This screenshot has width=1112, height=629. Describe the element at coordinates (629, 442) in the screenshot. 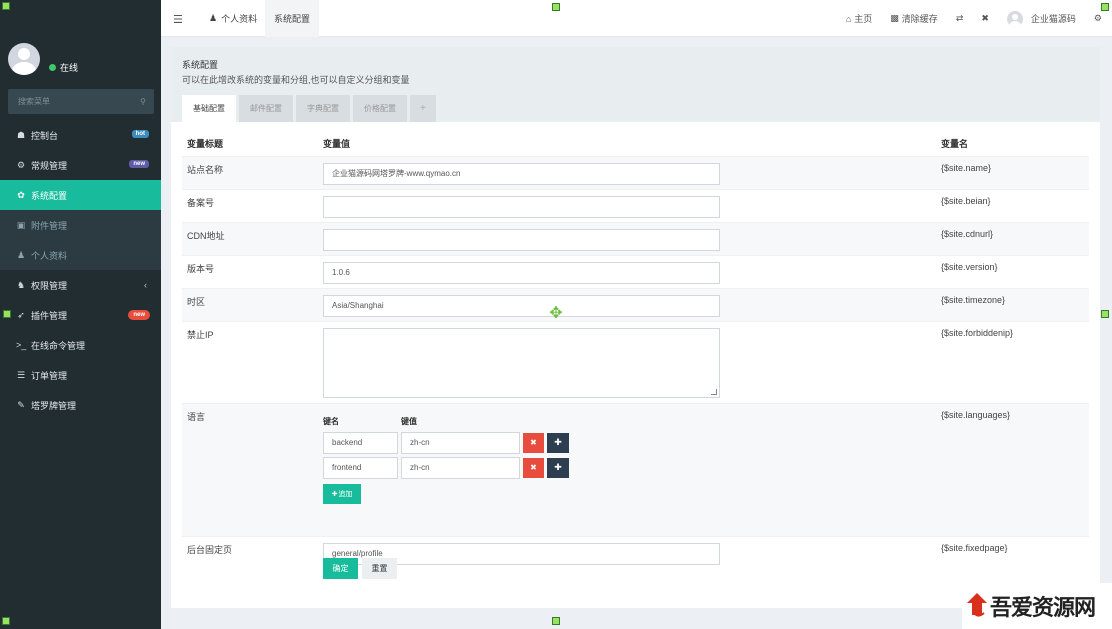

I see `language-row: backend zh-cn ✖ ✚` at that location.